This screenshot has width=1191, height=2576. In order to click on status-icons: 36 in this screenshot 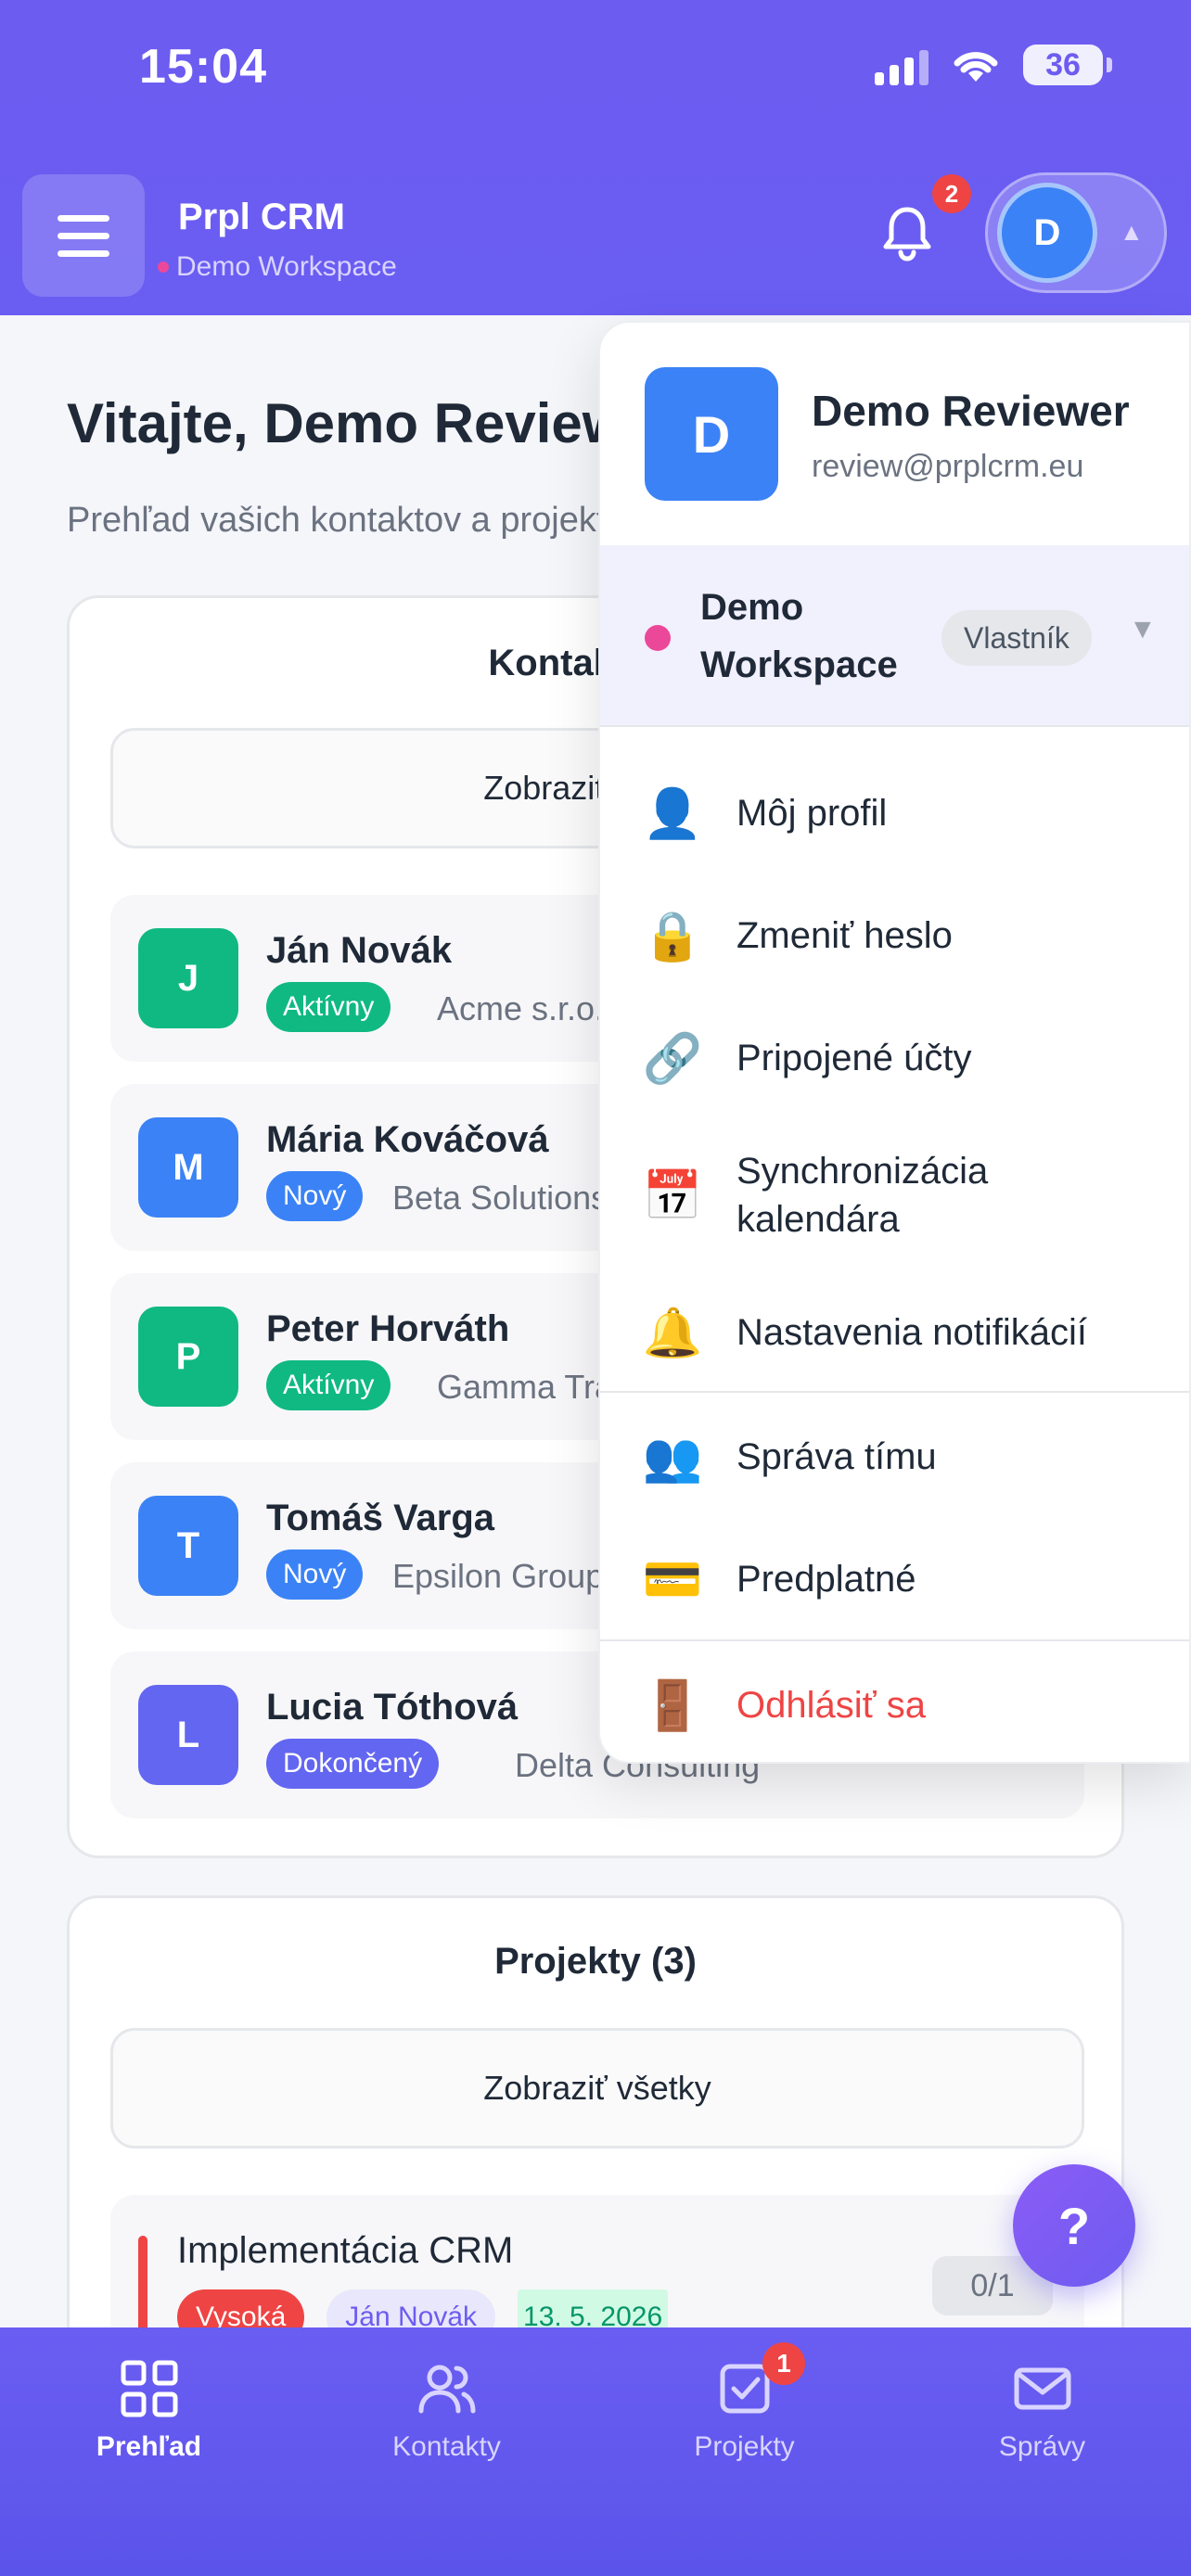, I will do `click(993, 65)`.